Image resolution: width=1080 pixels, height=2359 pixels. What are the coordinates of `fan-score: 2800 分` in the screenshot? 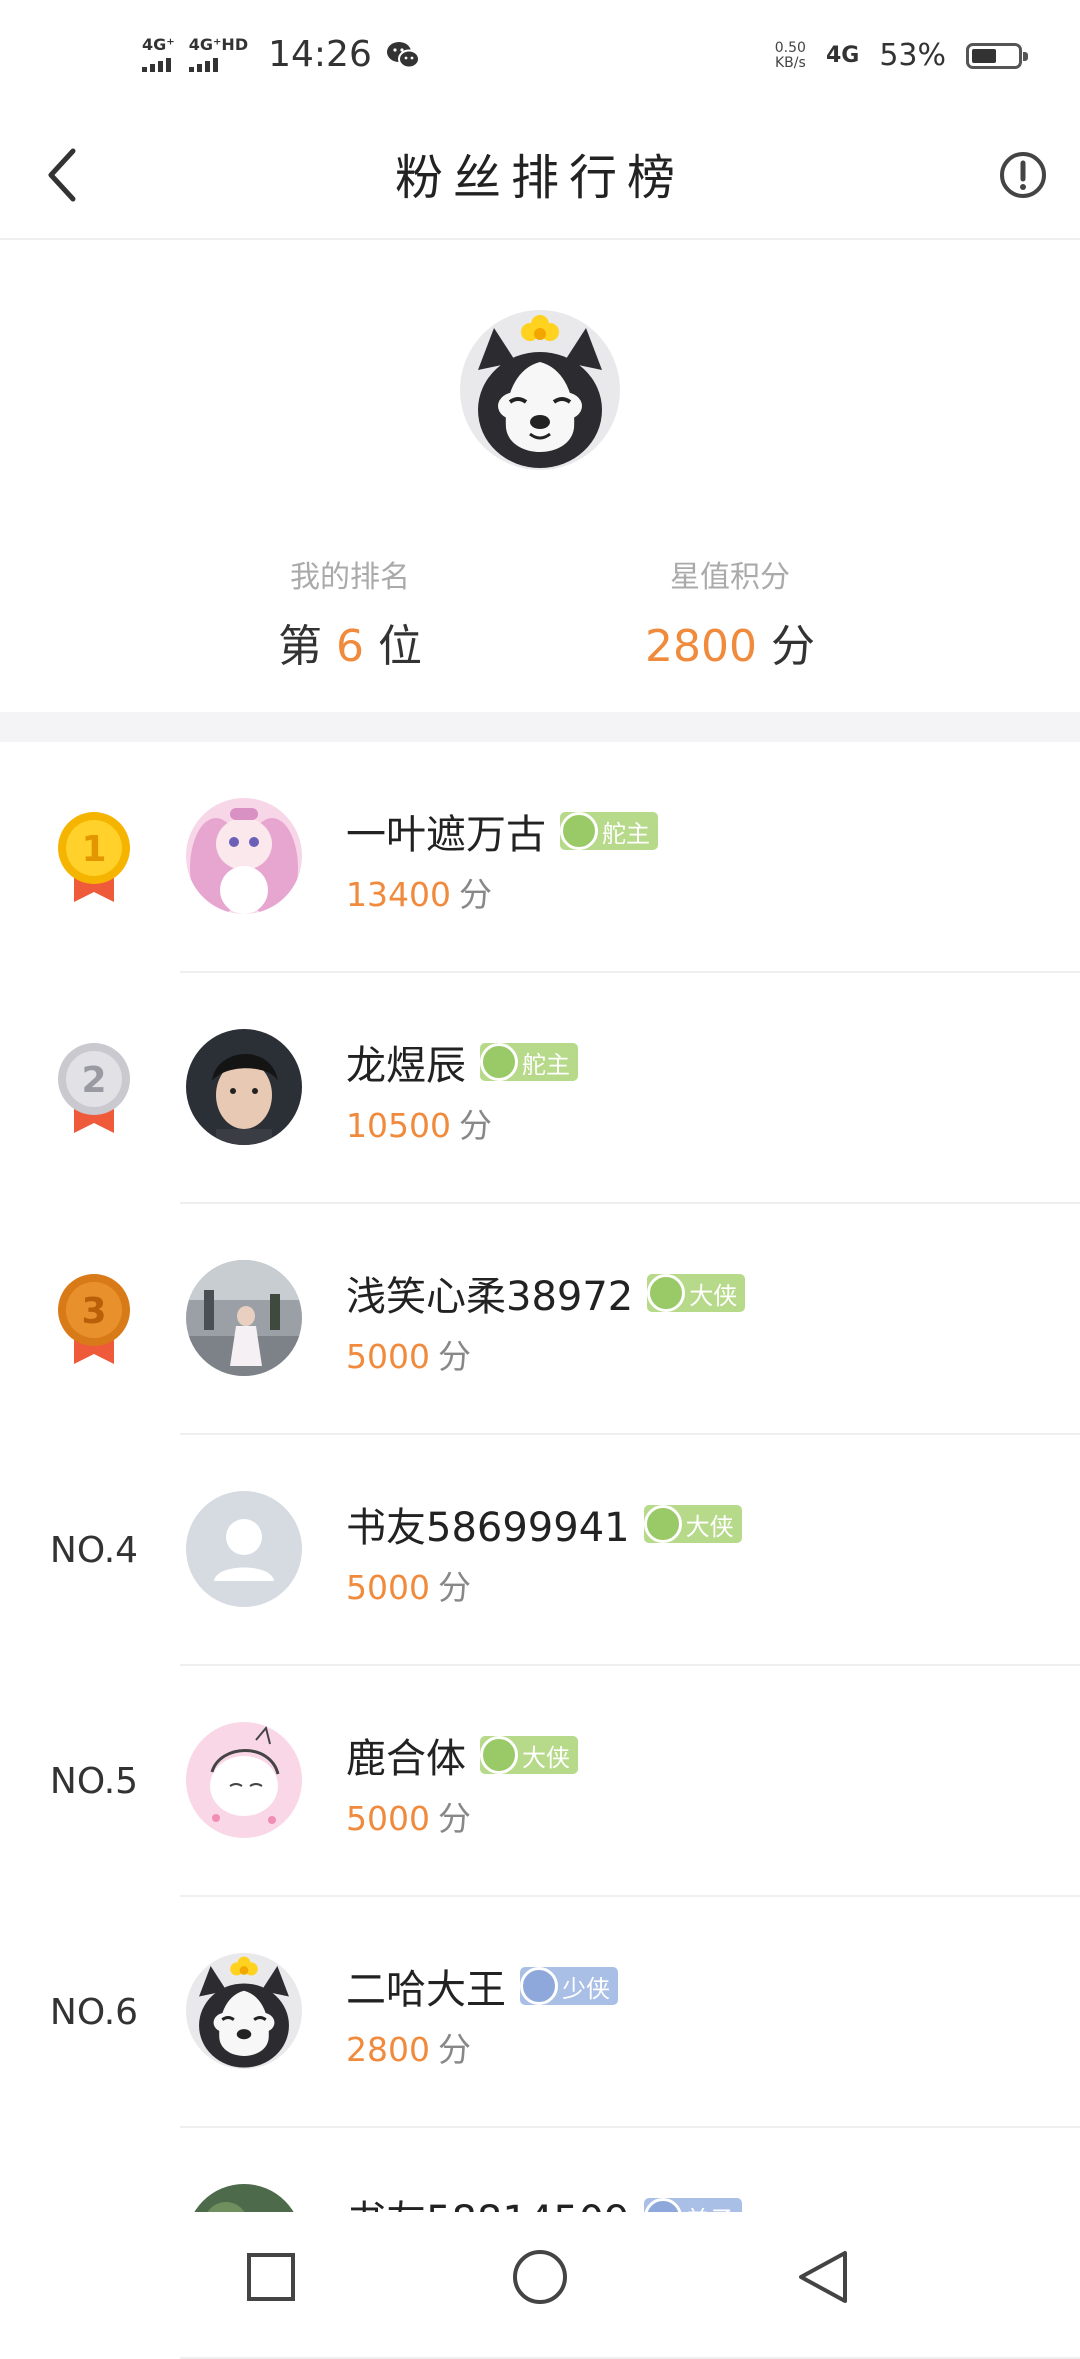 It's located at (408, 2049).